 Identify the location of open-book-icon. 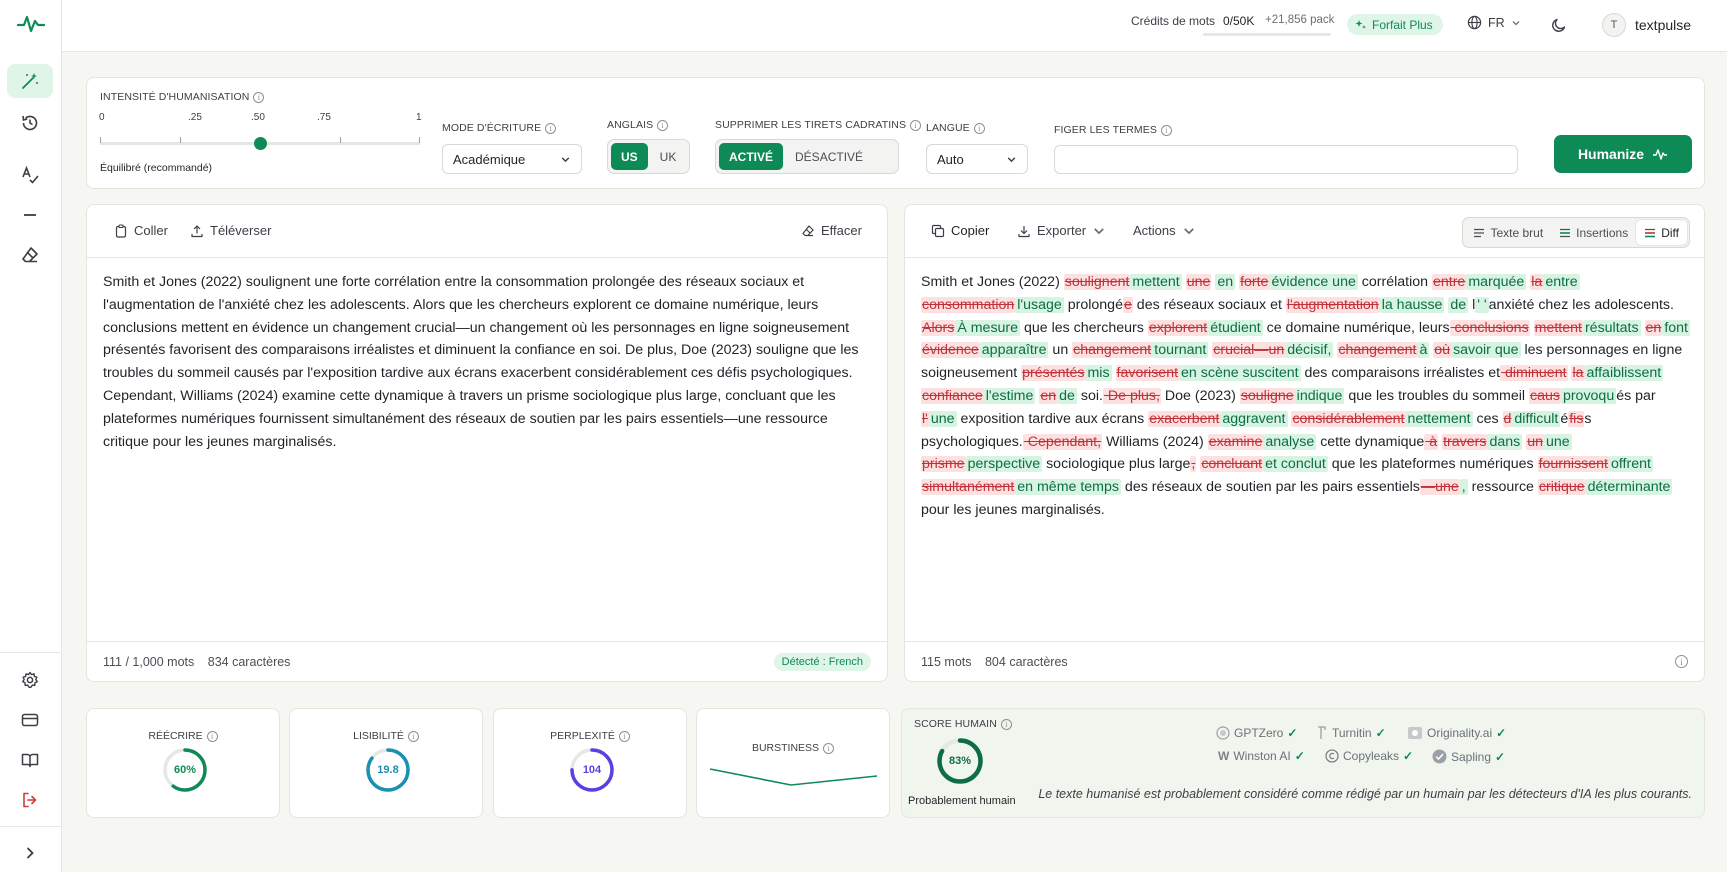
(30, 760).